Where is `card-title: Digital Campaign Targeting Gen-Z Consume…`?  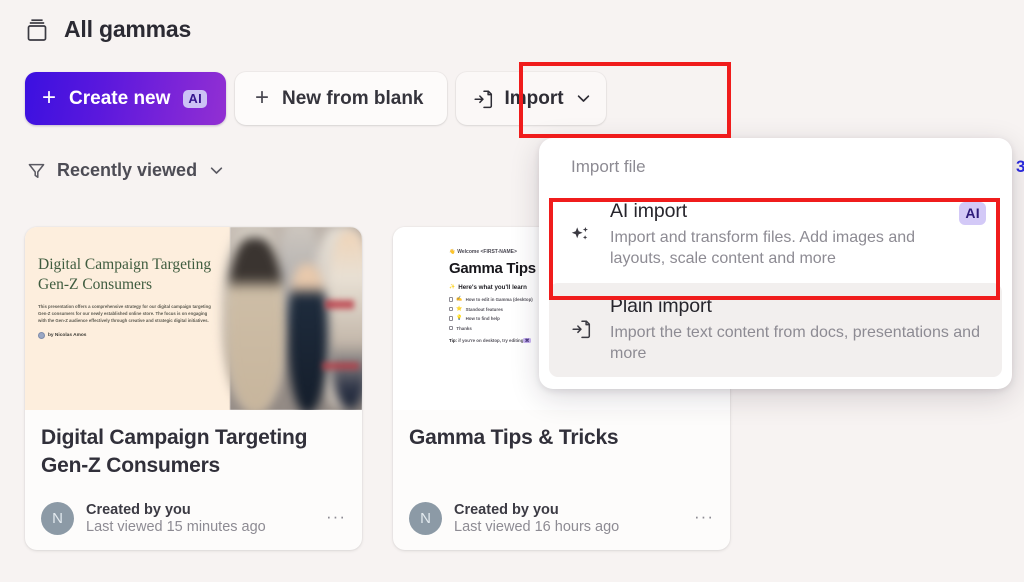 card-title: Digital Campaign Targeting Gen-Z Consume… is located at coordinates (174, 451).